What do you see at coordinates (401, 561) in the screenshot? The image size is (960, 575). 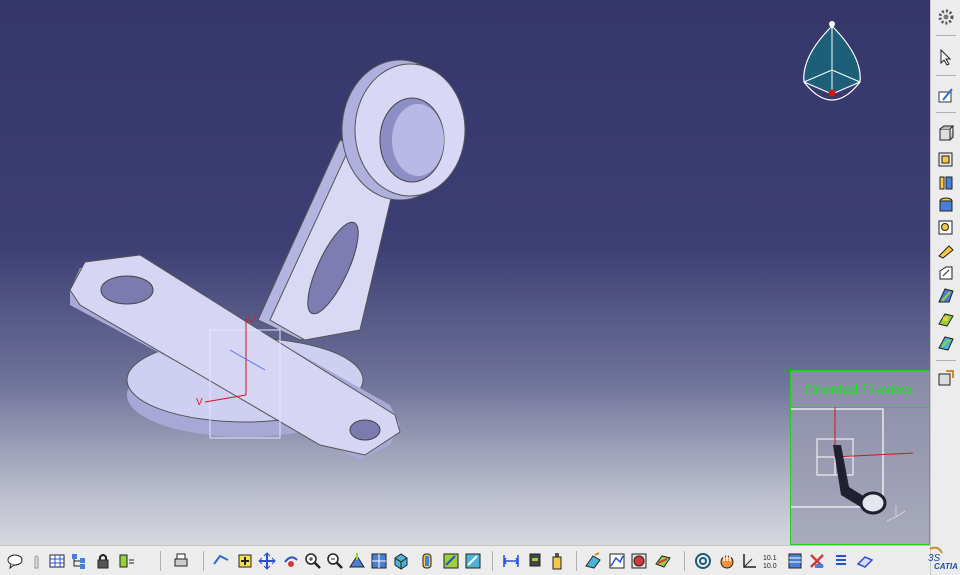 I see `iso-view-icon` at bounding box center [401, 561].